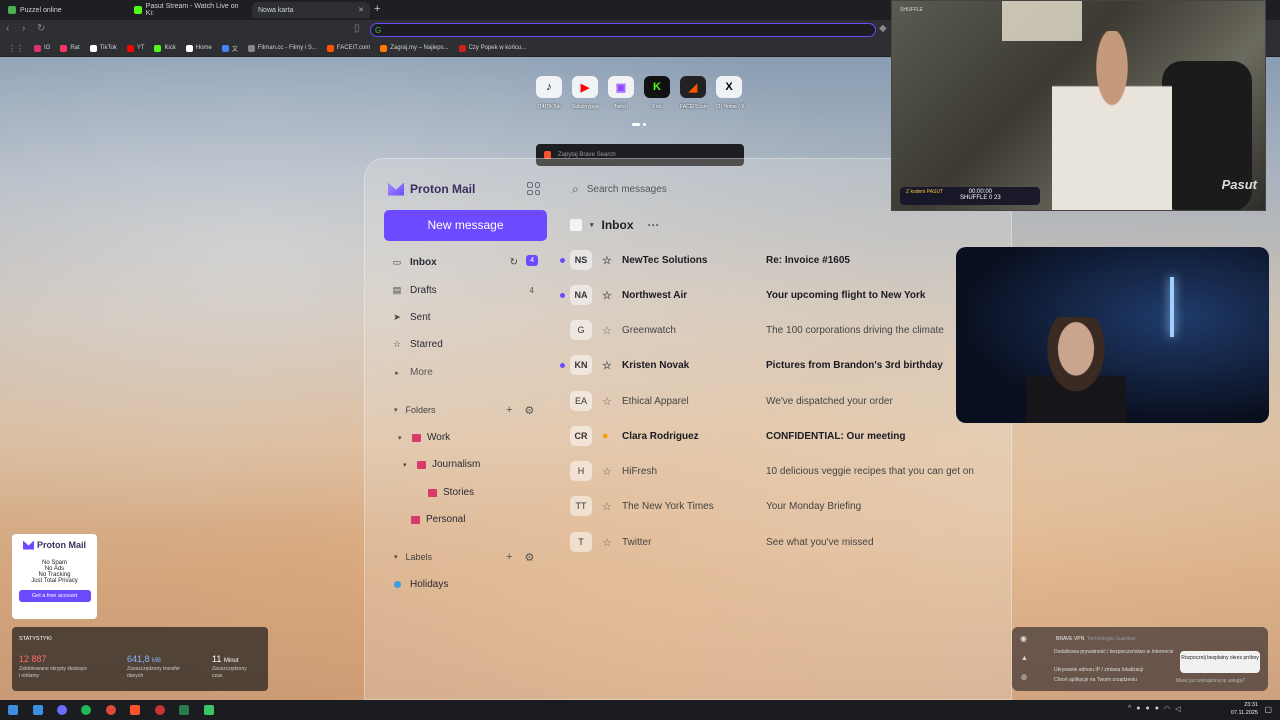  Describe the element at coordinates (348, 48) in the screenshot. I see `bookmark-faceit: FACEIT.com` at that location.